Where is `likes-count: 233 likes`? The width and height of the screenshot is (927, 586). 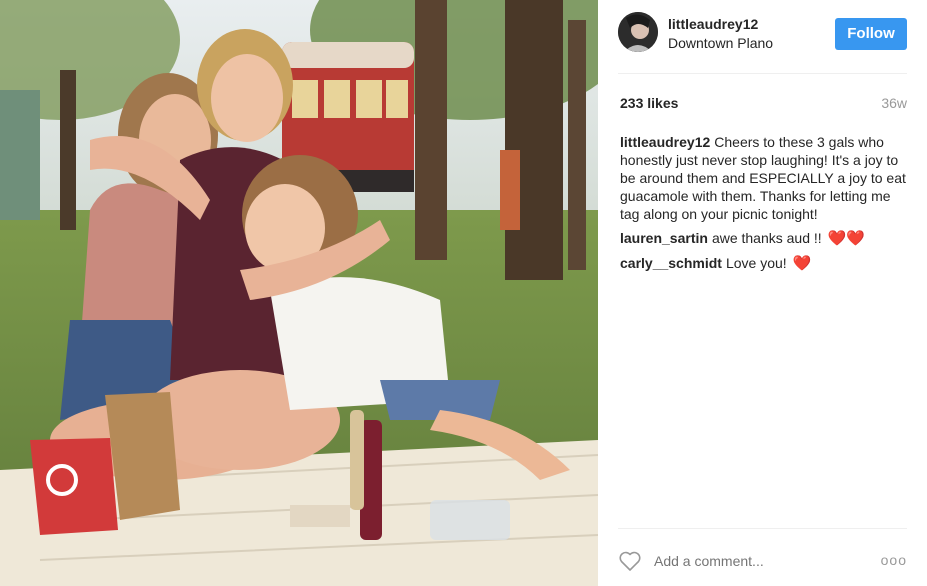 likes-count: 233 likes is located at coordinates (649, 103).